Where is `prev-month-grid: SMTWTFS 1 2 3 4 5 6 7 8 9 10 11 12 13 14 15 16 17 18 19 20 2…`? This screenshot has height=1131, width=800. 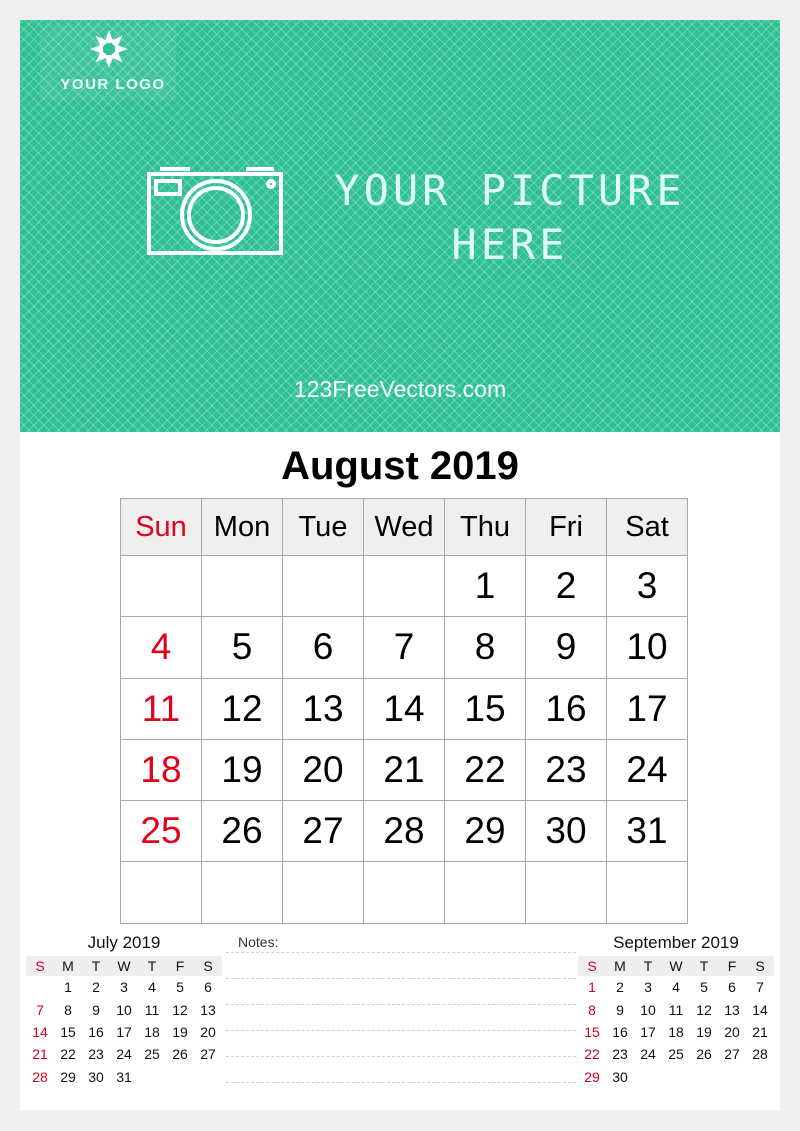 prev-month-grid: SMTWTFS 1 2 3 4 5 6 7 8 9 10 11 12 13 14 15 16 17 18 19 20 2… is located at coordinates (124, 1022).